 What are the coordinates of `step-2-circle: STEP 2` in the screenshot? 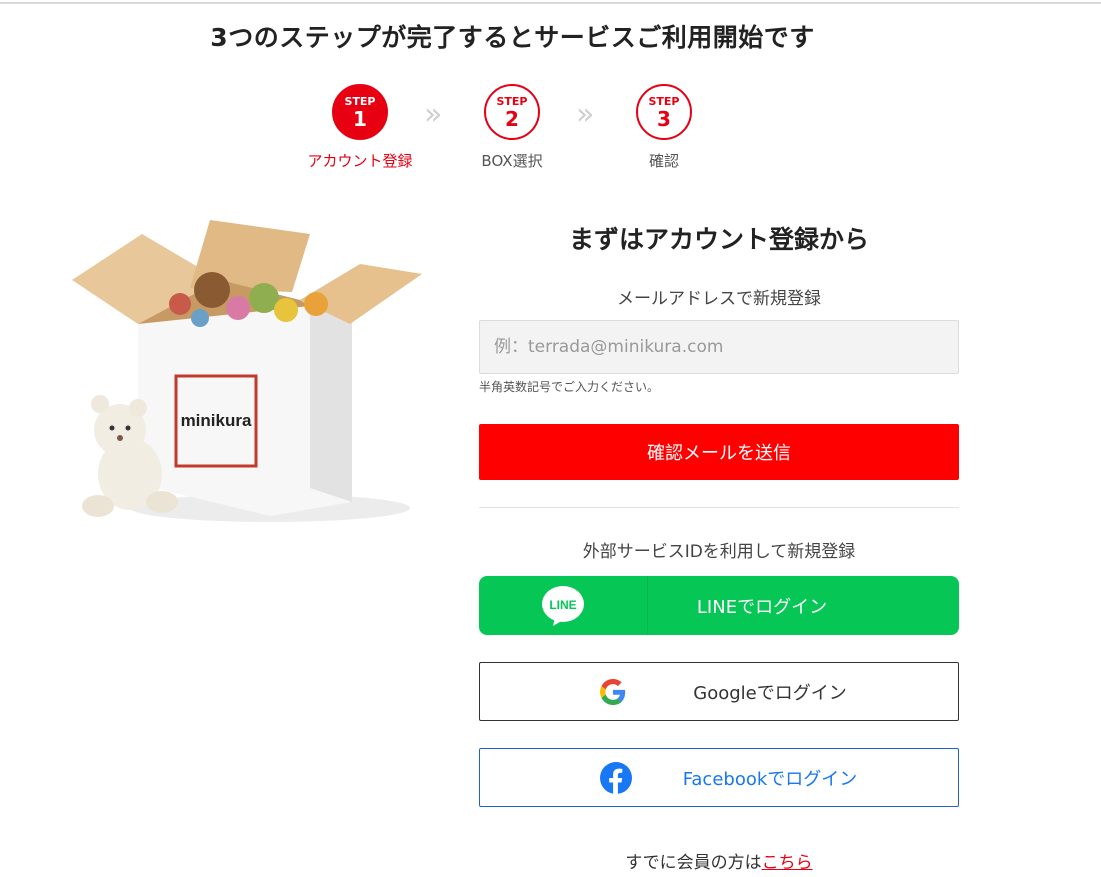 It's located at (512, 112).